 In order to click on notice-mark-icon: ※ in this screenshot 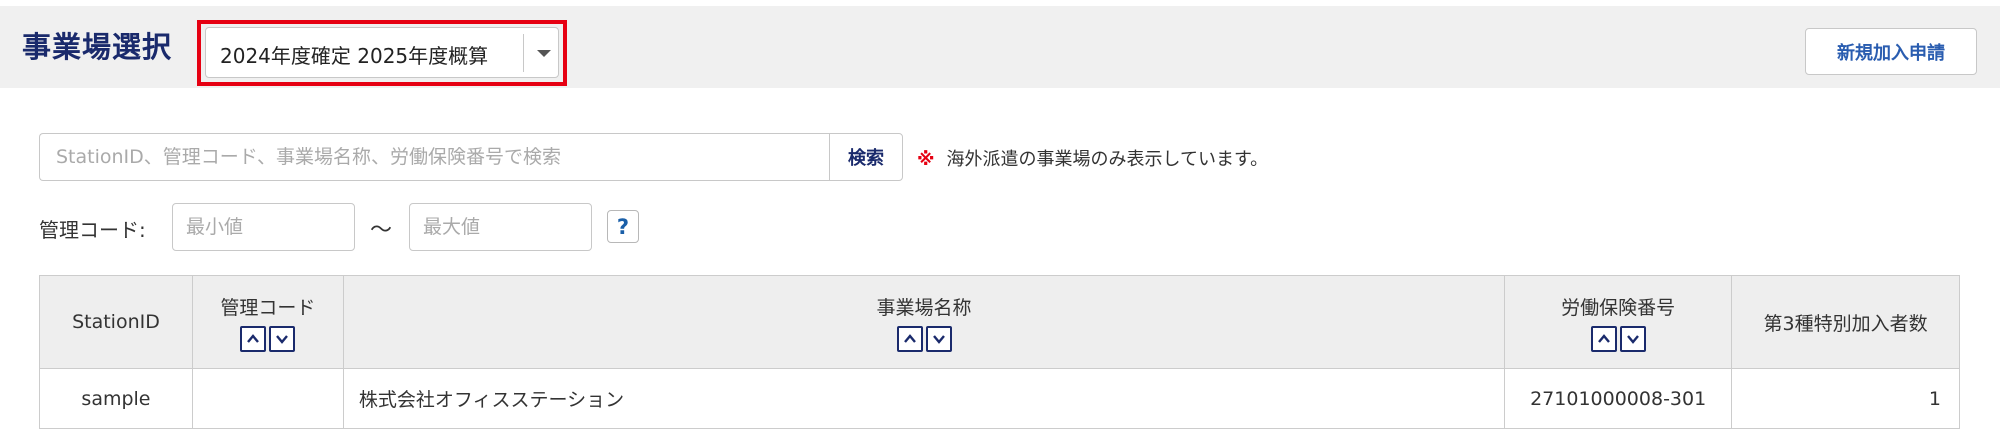, I will do `click(926, 159)`.